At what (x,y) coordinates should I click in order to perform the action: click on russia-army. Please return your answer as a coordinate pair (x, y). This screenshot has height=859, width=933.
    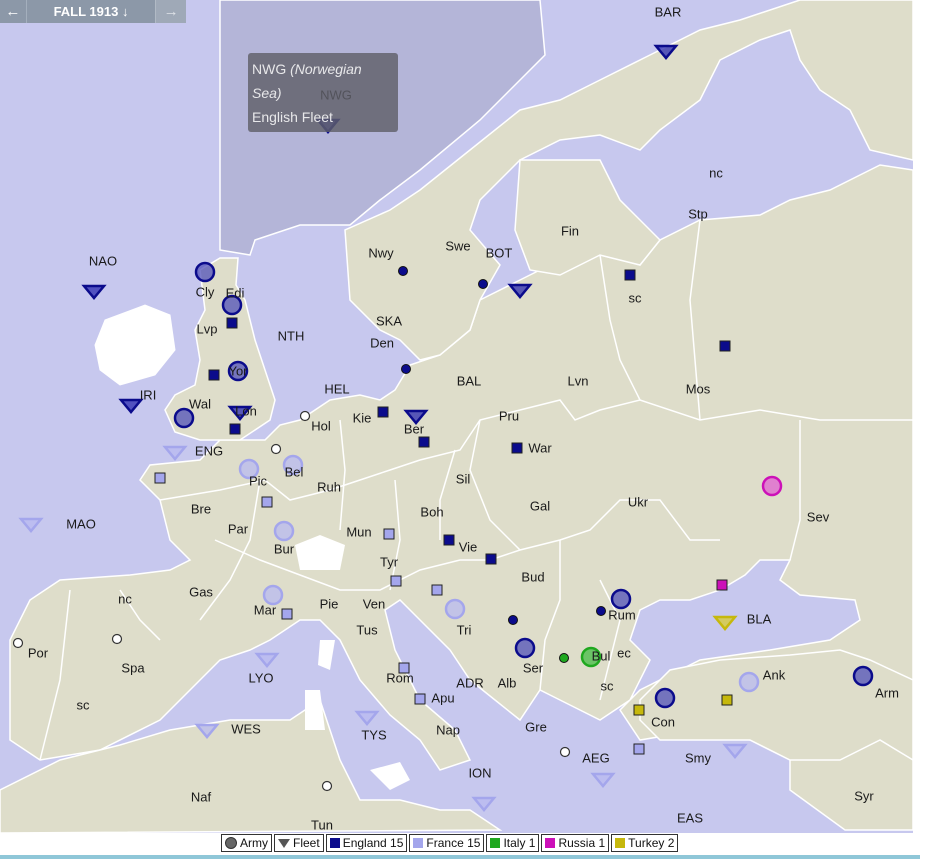
    Looking at the image, I should click on (772, 486).